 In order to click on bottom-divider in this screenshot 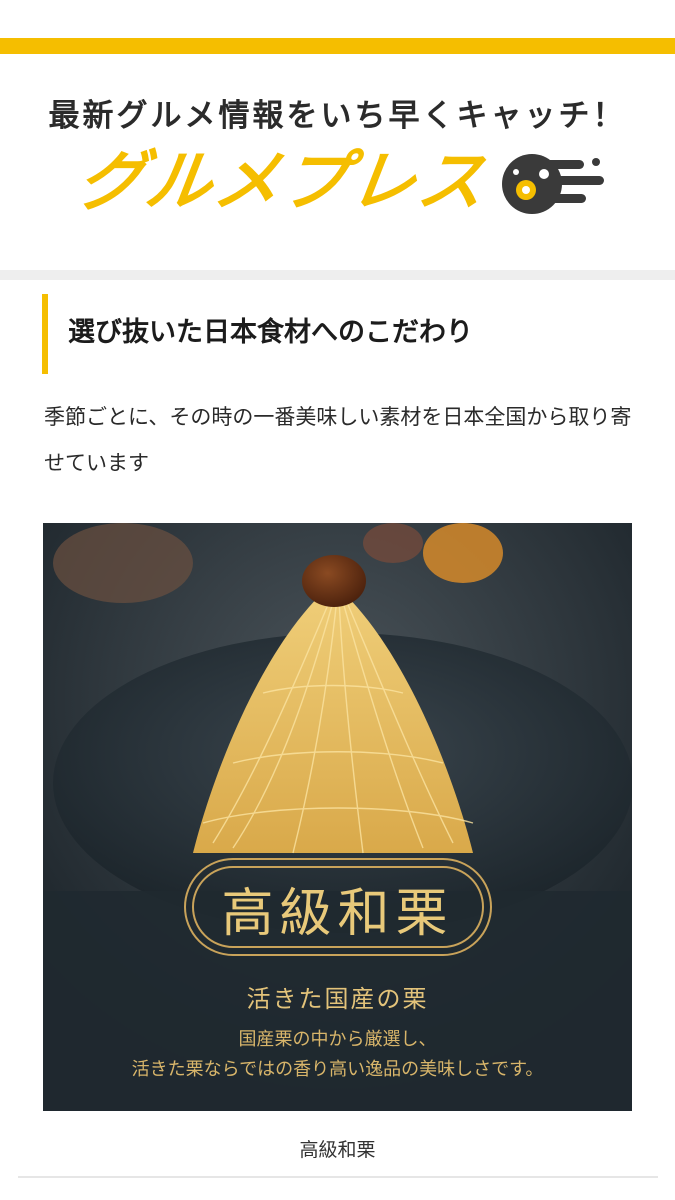, I will do `click(338, 1177)`.